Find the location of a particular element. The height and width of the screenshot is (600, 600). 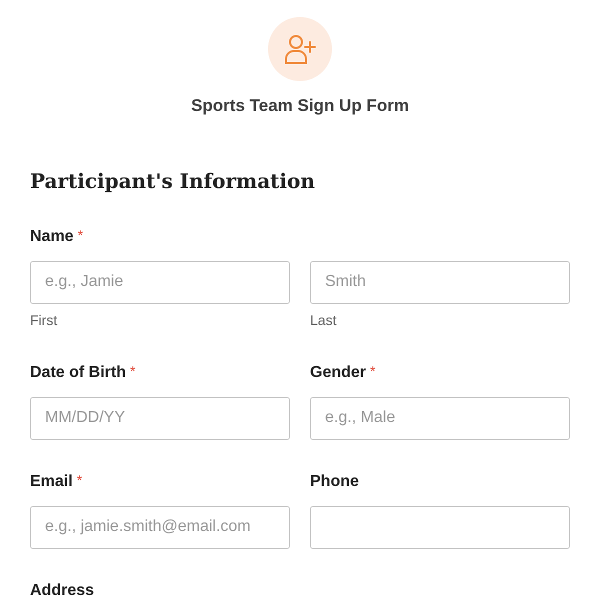

field-label: Date of Birth is located at coordinates (78, 372).